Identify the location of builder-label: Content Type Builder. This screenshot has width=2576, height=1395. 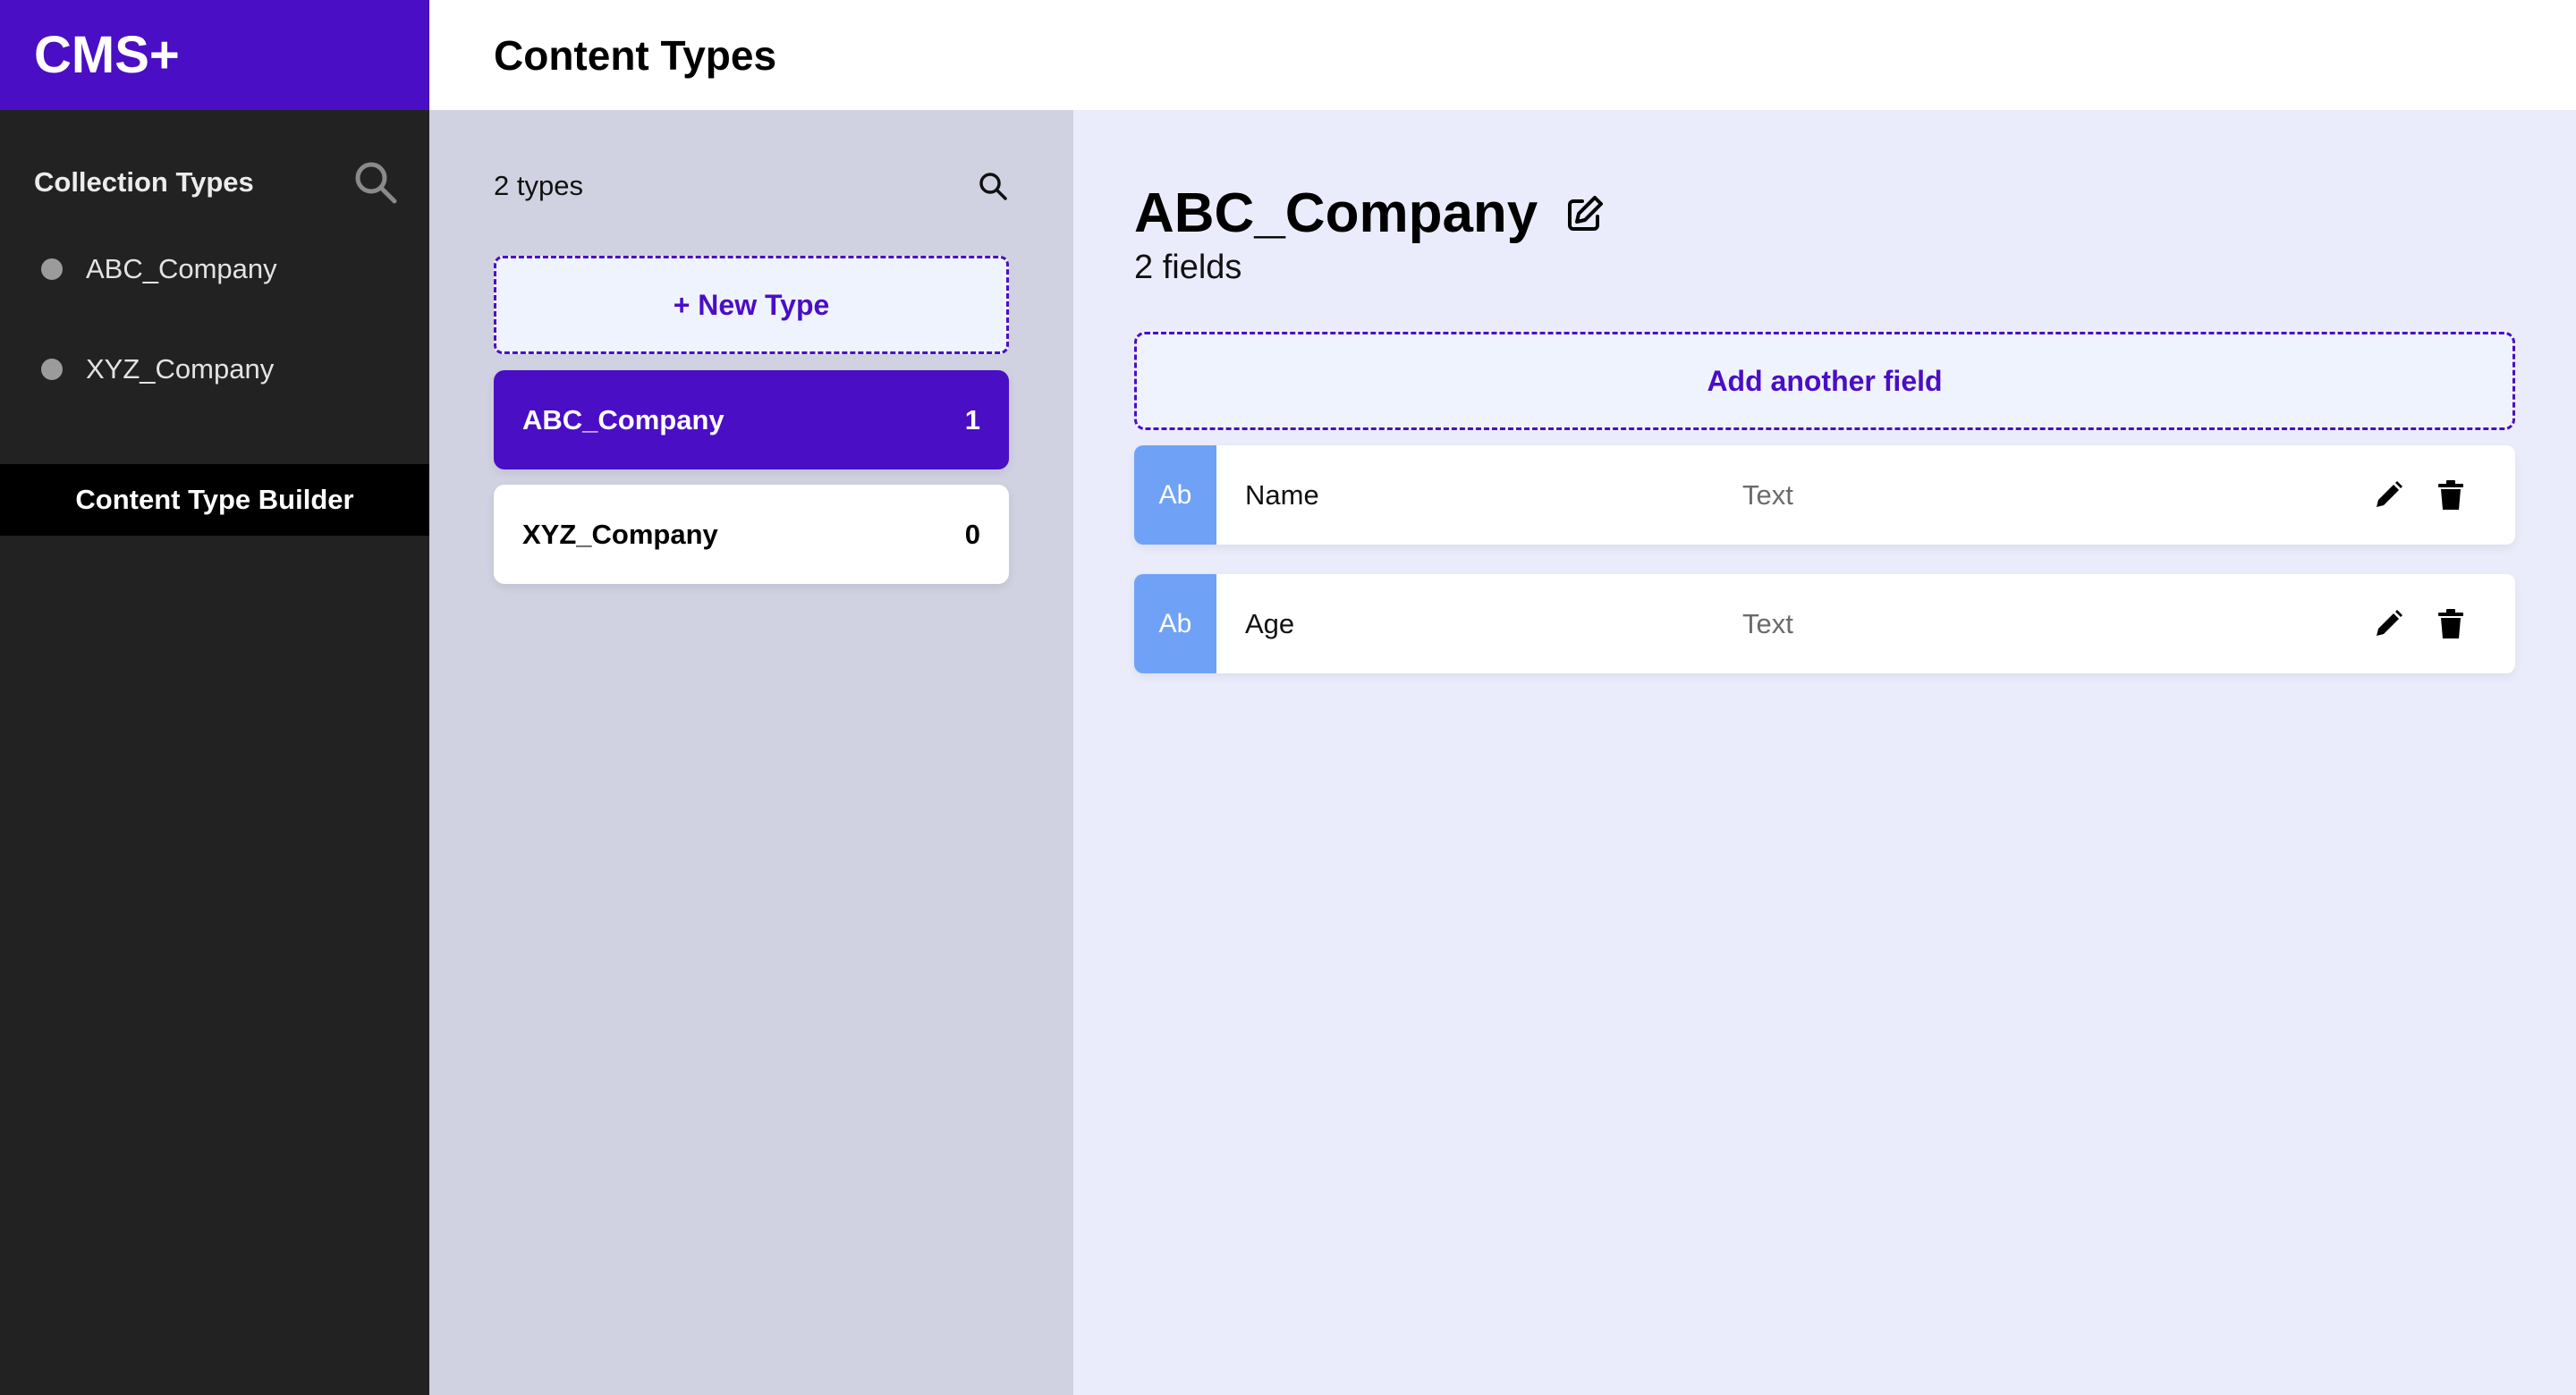
(214, 499).